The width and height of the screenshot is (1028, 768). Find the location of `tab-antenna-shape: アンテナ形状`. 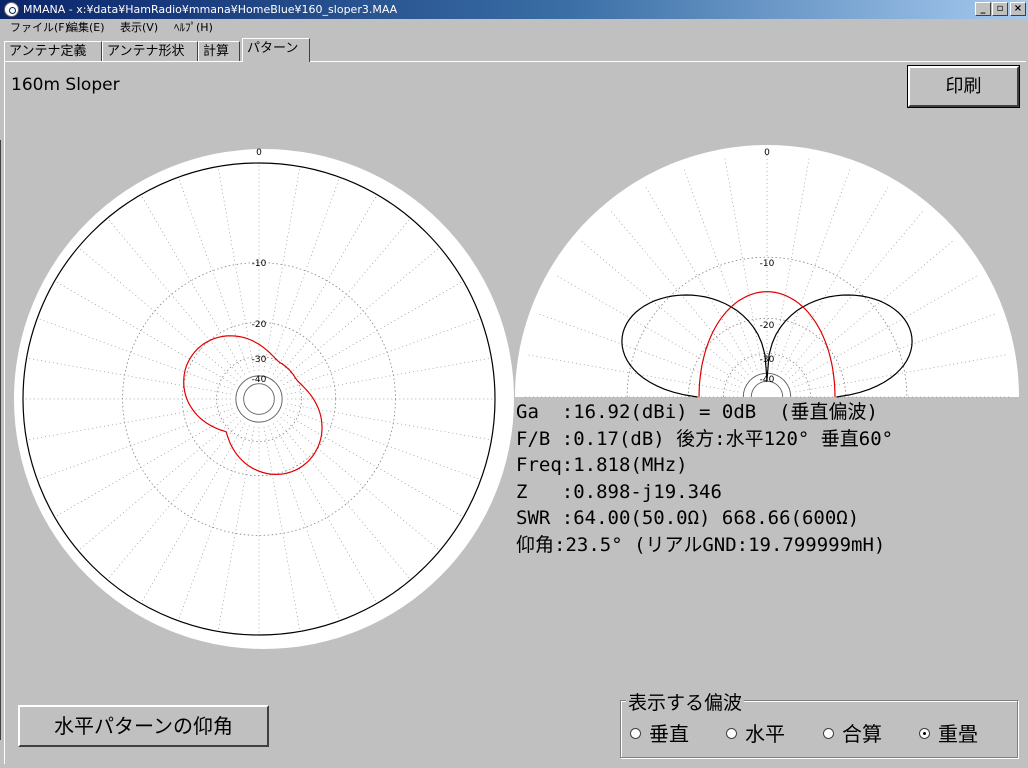

tab-antenna-shape: アンテナ形状 is located at coordinates (150, 51).